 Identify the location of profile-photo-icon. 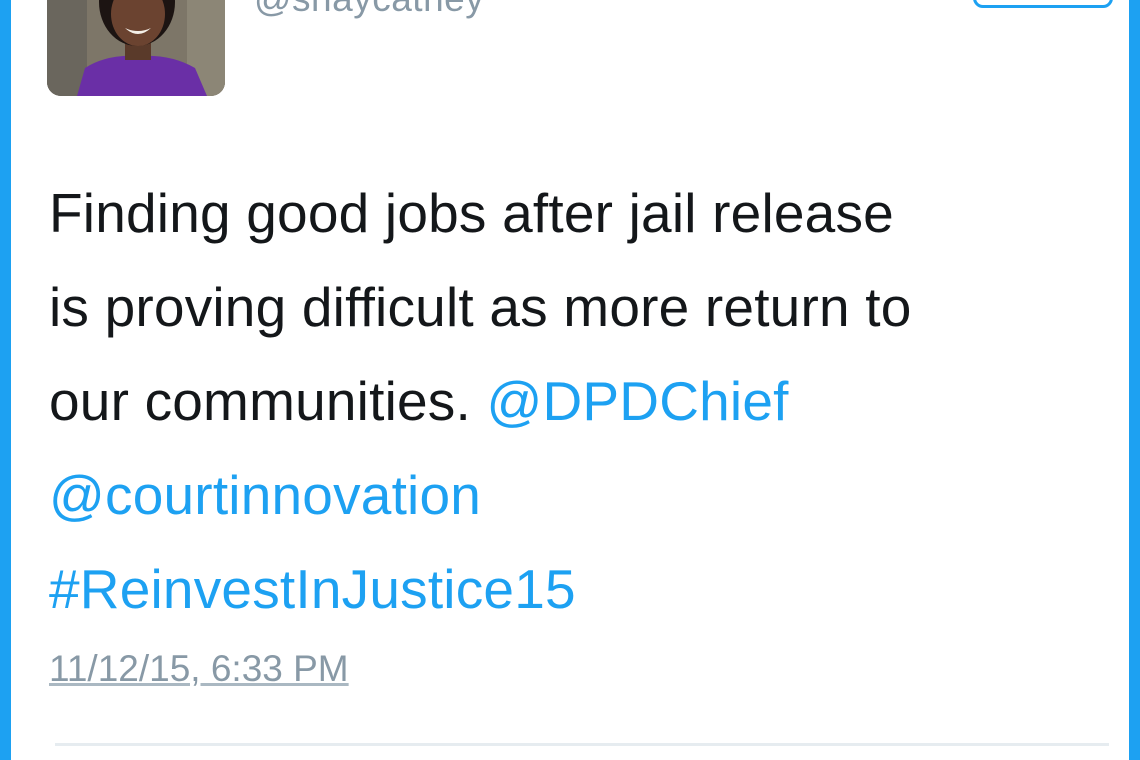
(136, 48).